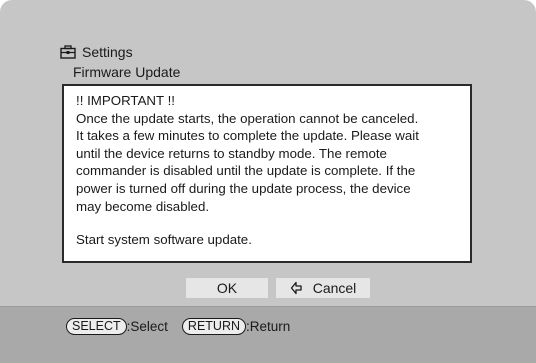 The width and height of the screenshot is (536, 363). I want to click on page-subtitle: Firmware Update, so click(127, 72).